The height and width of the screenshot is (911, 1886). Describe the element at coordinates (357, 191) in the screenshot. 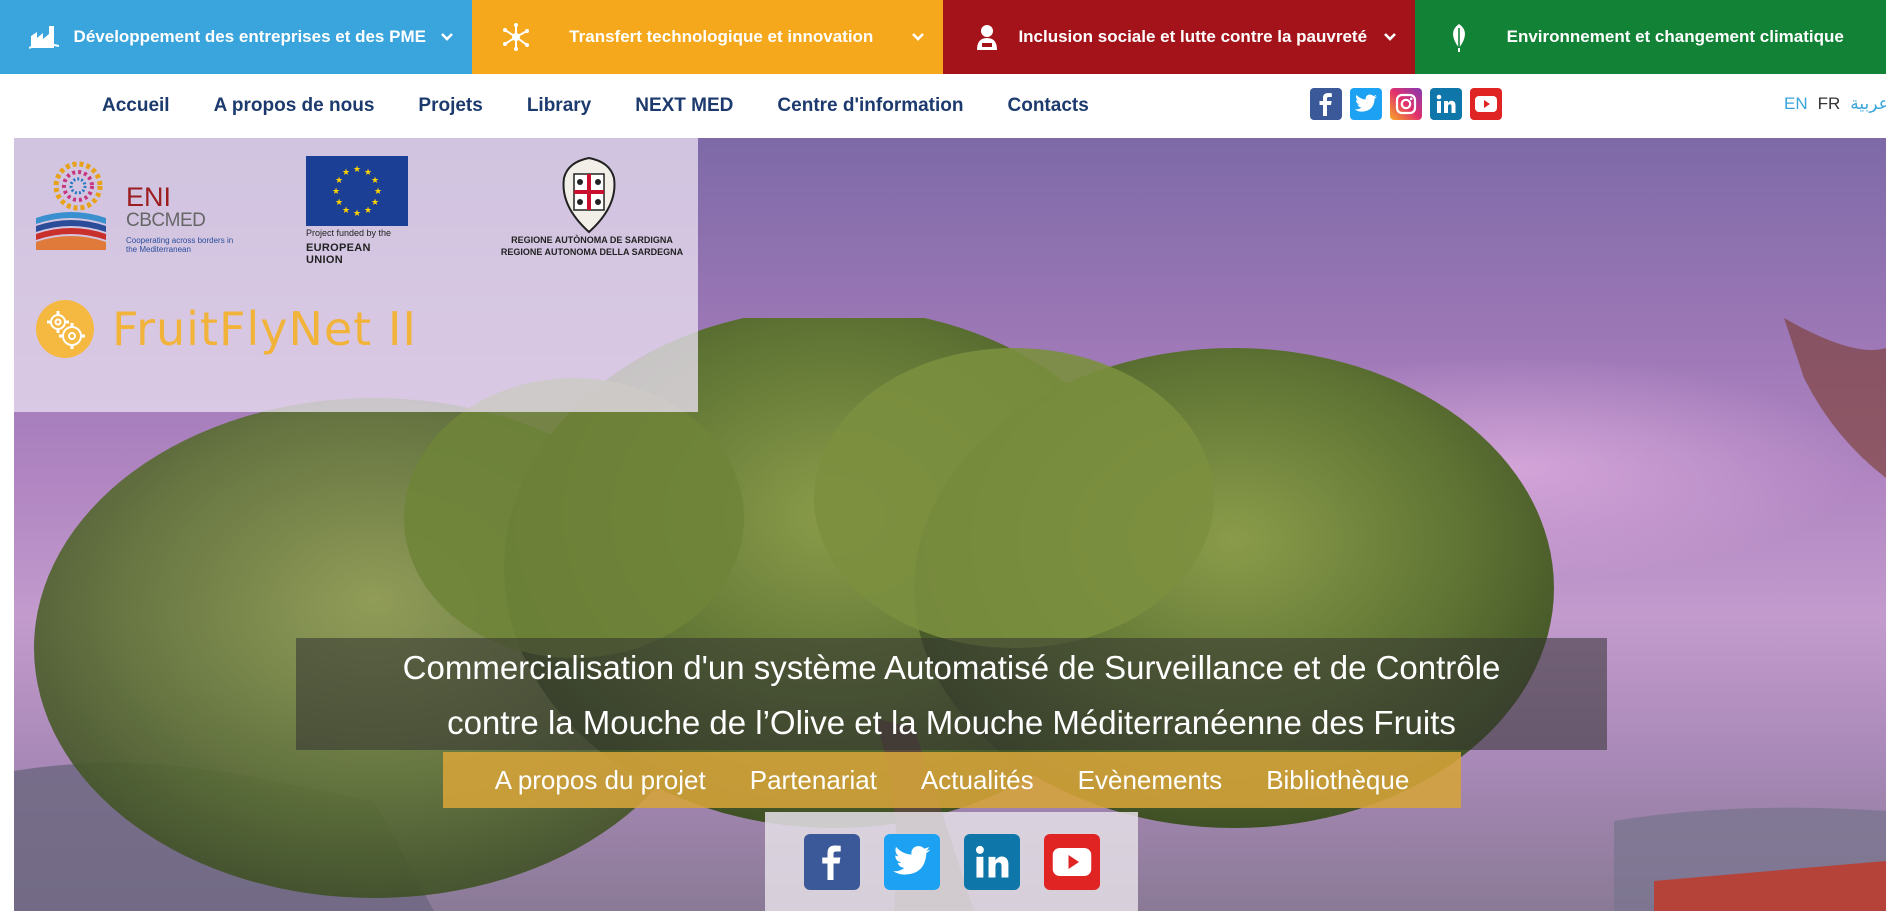

I see `eu-flag-logo: ★ ★ ★ ★ ★ ★ ★ ★ ★ ★ ★ ★` at that location.